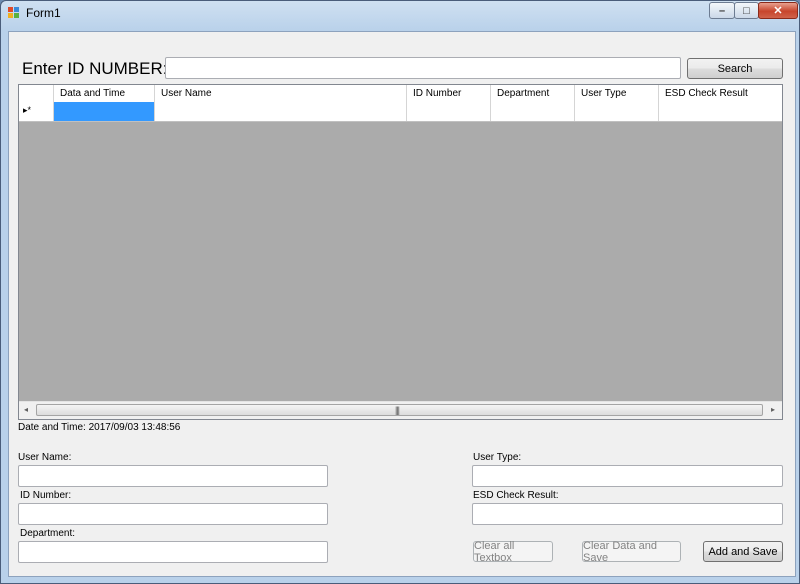 This screenshot has height=584, width=800. What do you see at coordinates (14, 13) in the screenshot?
I see `app-icon` at bounding box center [14, 13].